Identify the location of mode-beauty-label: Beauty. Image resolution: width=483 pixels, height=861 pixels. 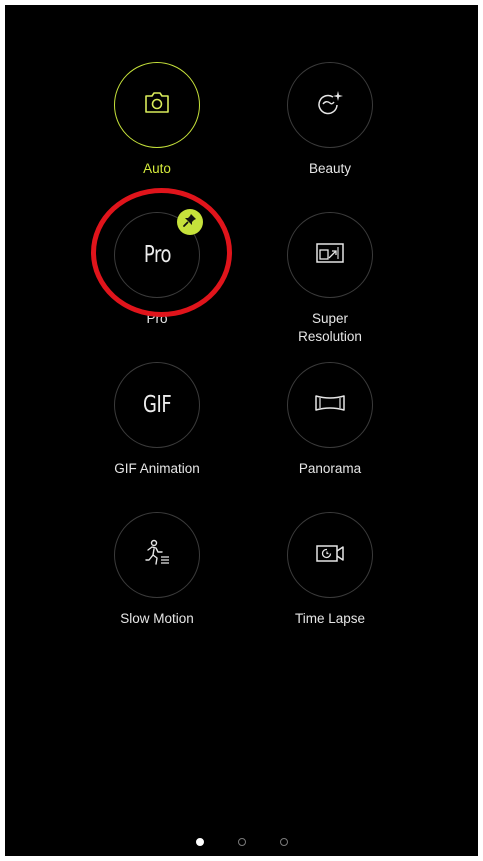
(330, 168).